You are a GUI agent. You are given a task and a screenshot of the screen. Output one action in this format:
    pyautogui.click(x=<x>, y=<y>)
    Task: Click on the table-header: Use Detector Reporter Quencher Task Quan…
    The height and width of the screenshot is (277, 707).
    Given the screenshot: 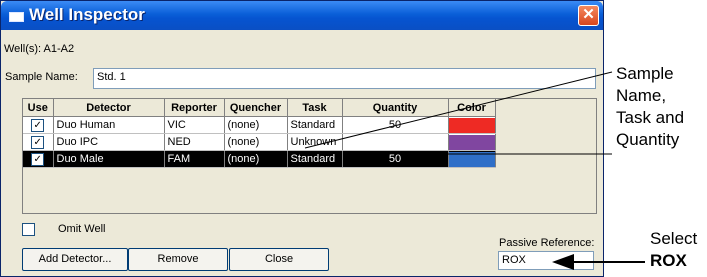 What is the action you would take?
    pyautogui.click(x=259, y=108)
    